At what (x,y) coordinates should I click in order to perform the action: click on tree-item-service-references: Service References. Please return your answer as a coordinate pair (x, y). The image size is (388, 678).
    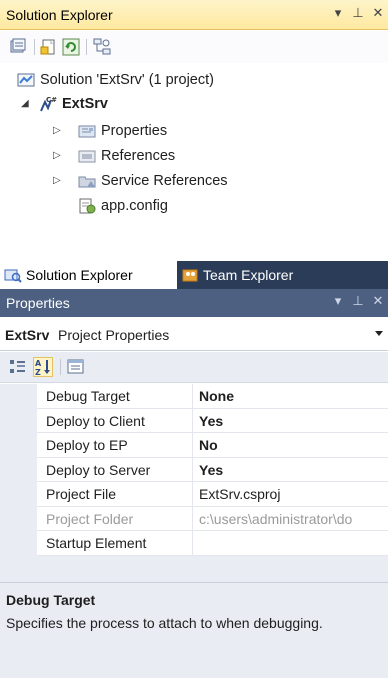
    Looking at the image, I should click on (153, 181).